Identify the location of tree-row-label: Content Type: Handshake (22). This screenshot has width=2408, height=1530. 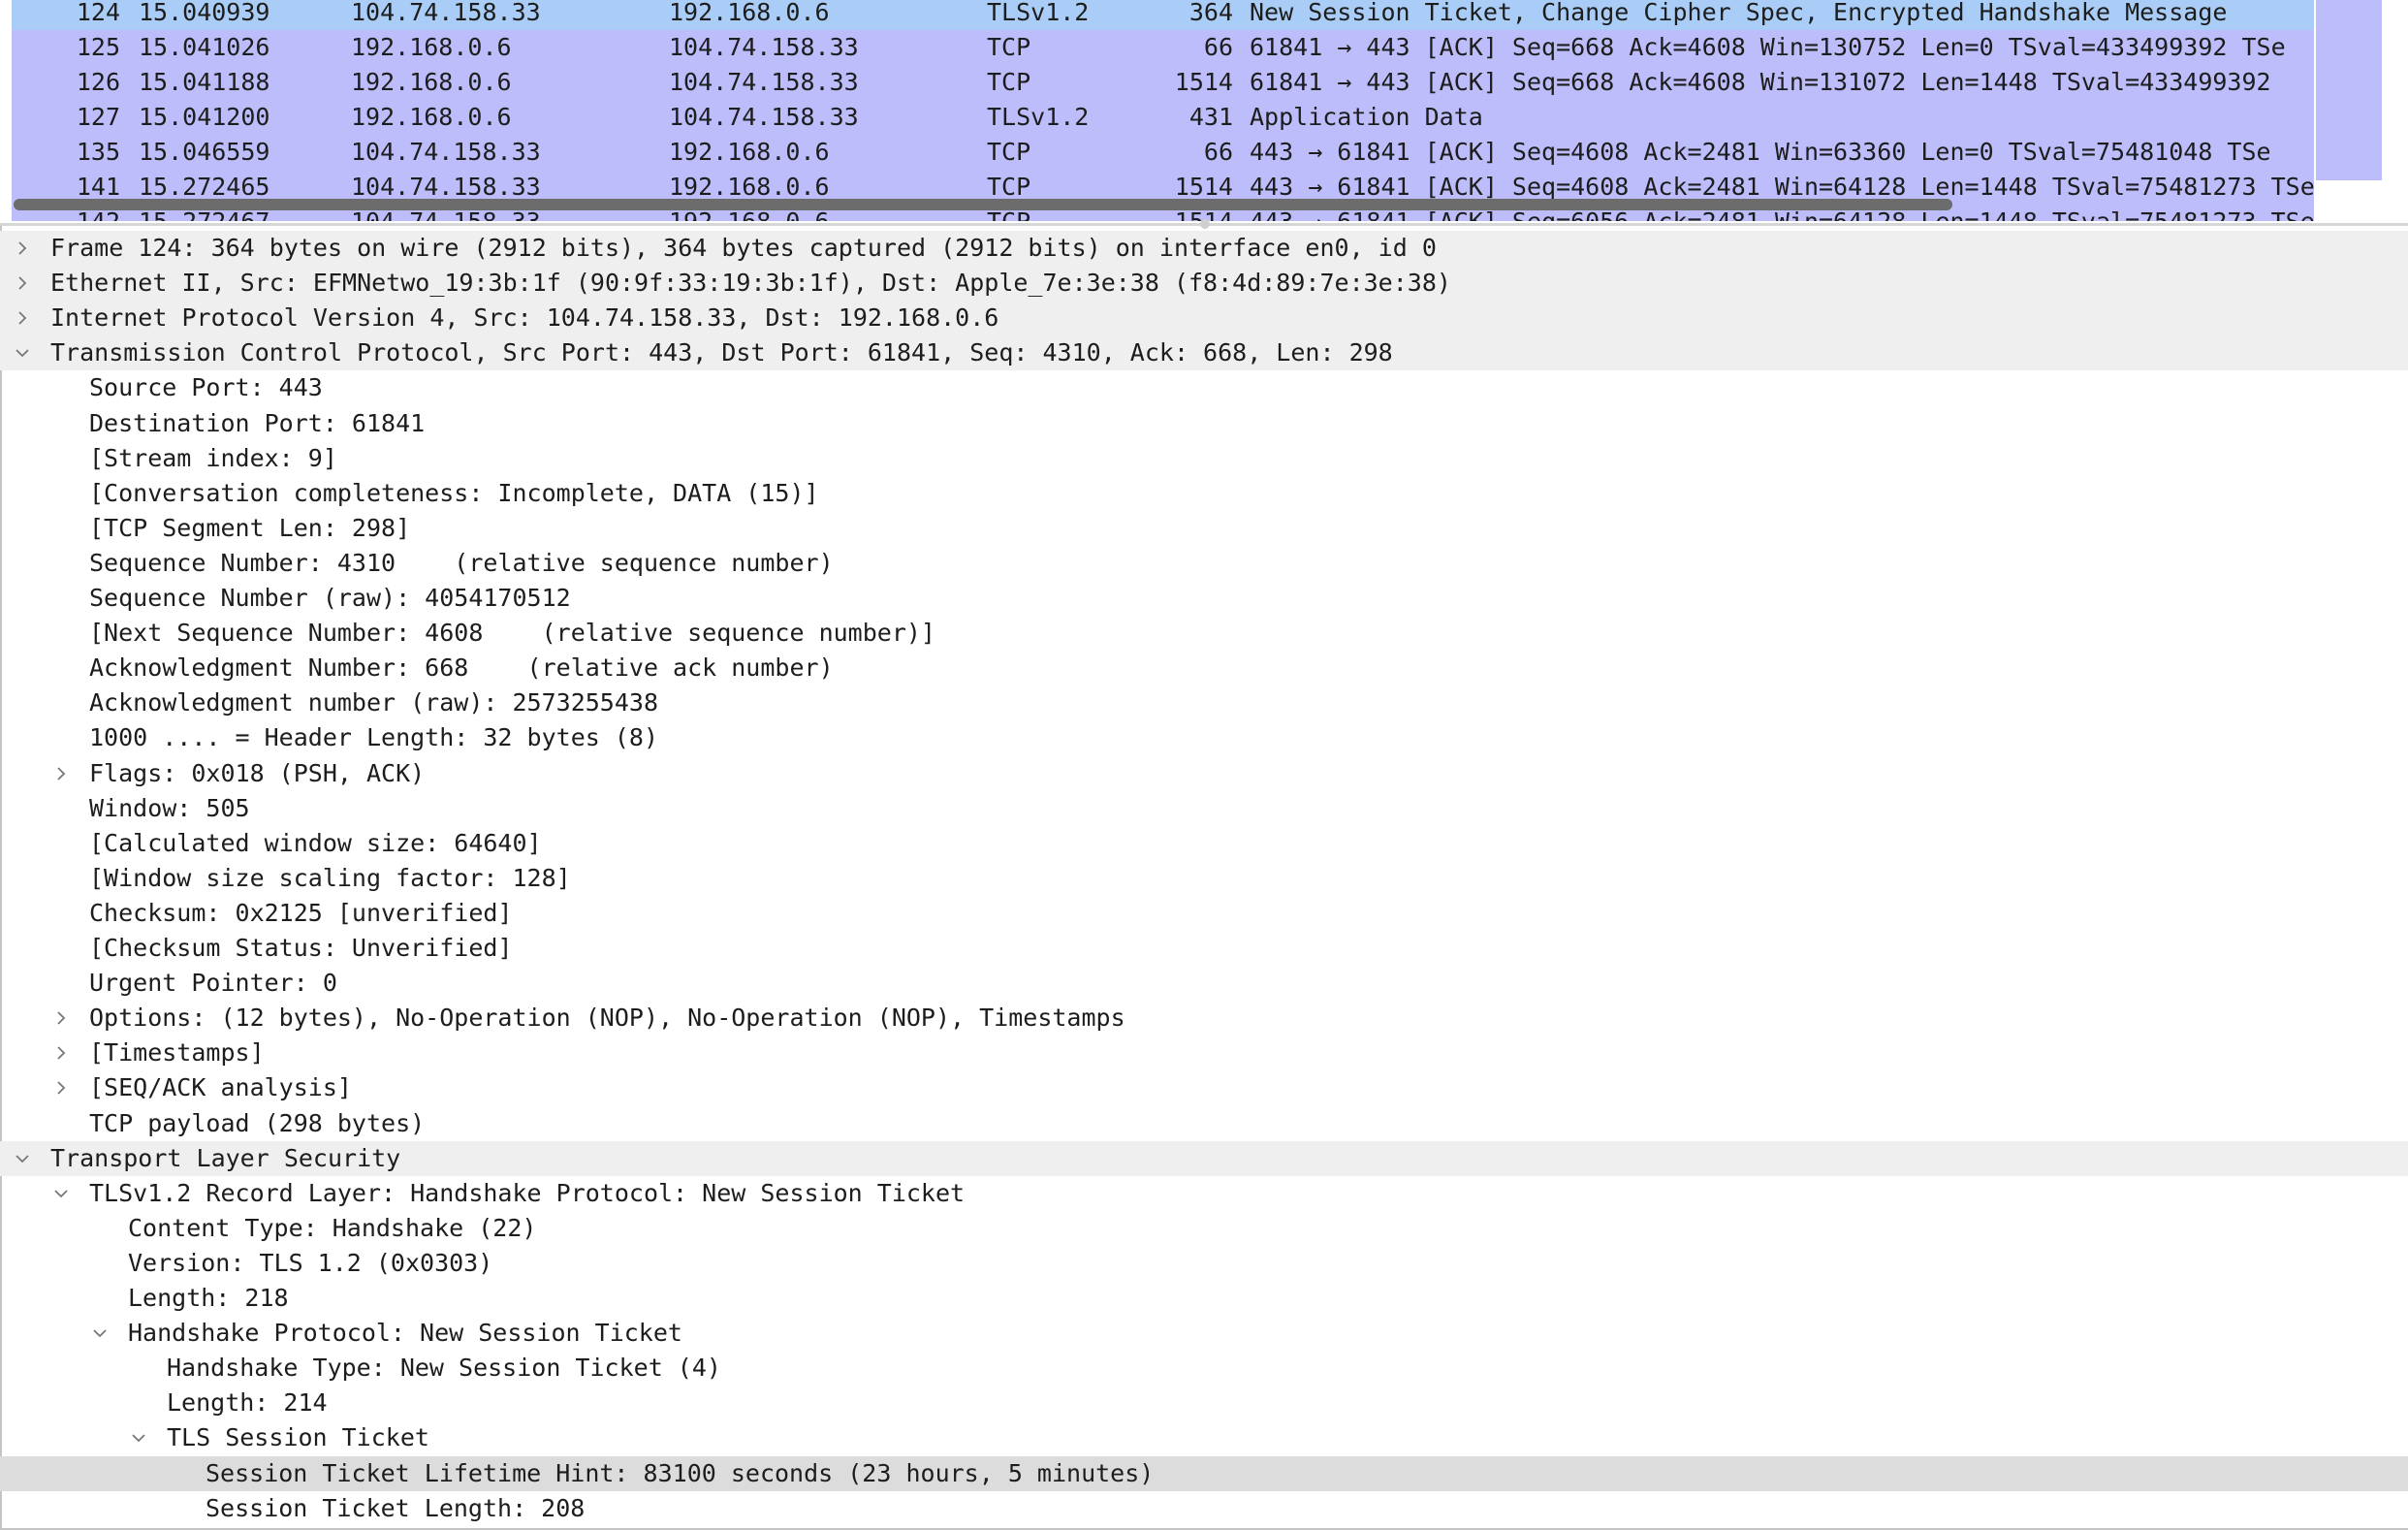
(332, 1228).